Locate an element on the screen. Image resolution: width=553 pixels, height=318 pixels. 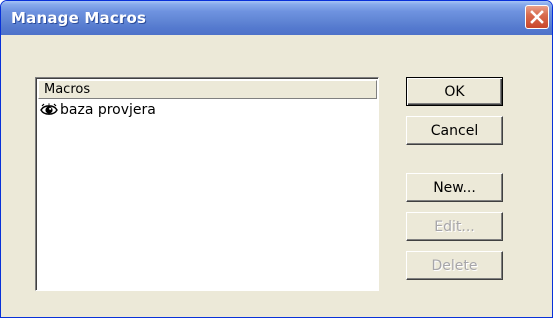
cancel-button: Cancel is located at coordinates (454, 130).